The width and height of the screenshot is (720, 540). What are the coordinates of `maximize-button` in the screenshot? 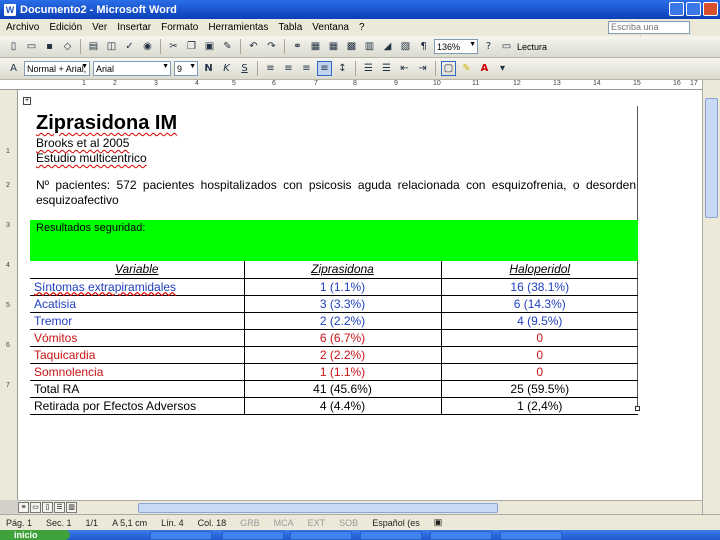 It's located at (693, 9).